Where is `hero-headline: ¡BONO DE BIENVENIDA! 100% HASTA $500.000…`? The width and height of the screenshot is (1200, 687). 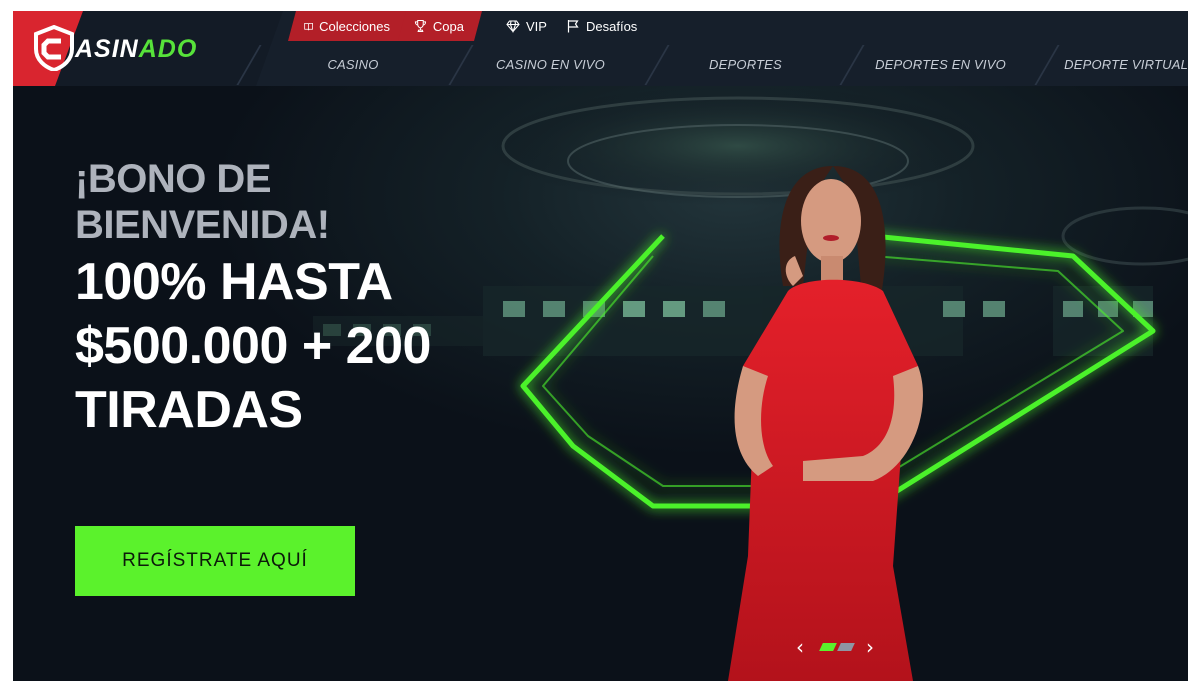
hero-headline: ¡BONO DE BIENVENIDA! 100% HASTA $500.000… is located at coordinates (253, 299).